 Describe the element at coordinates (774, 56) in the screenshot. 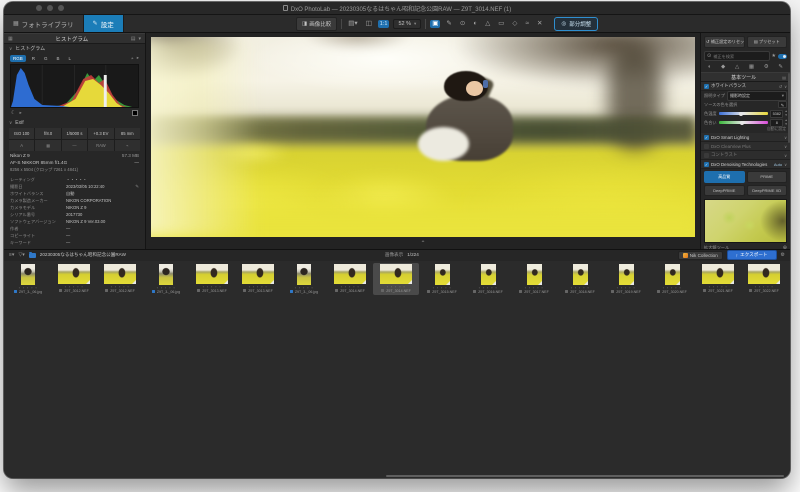

I see `favorite-star-icon: ★` at that location.